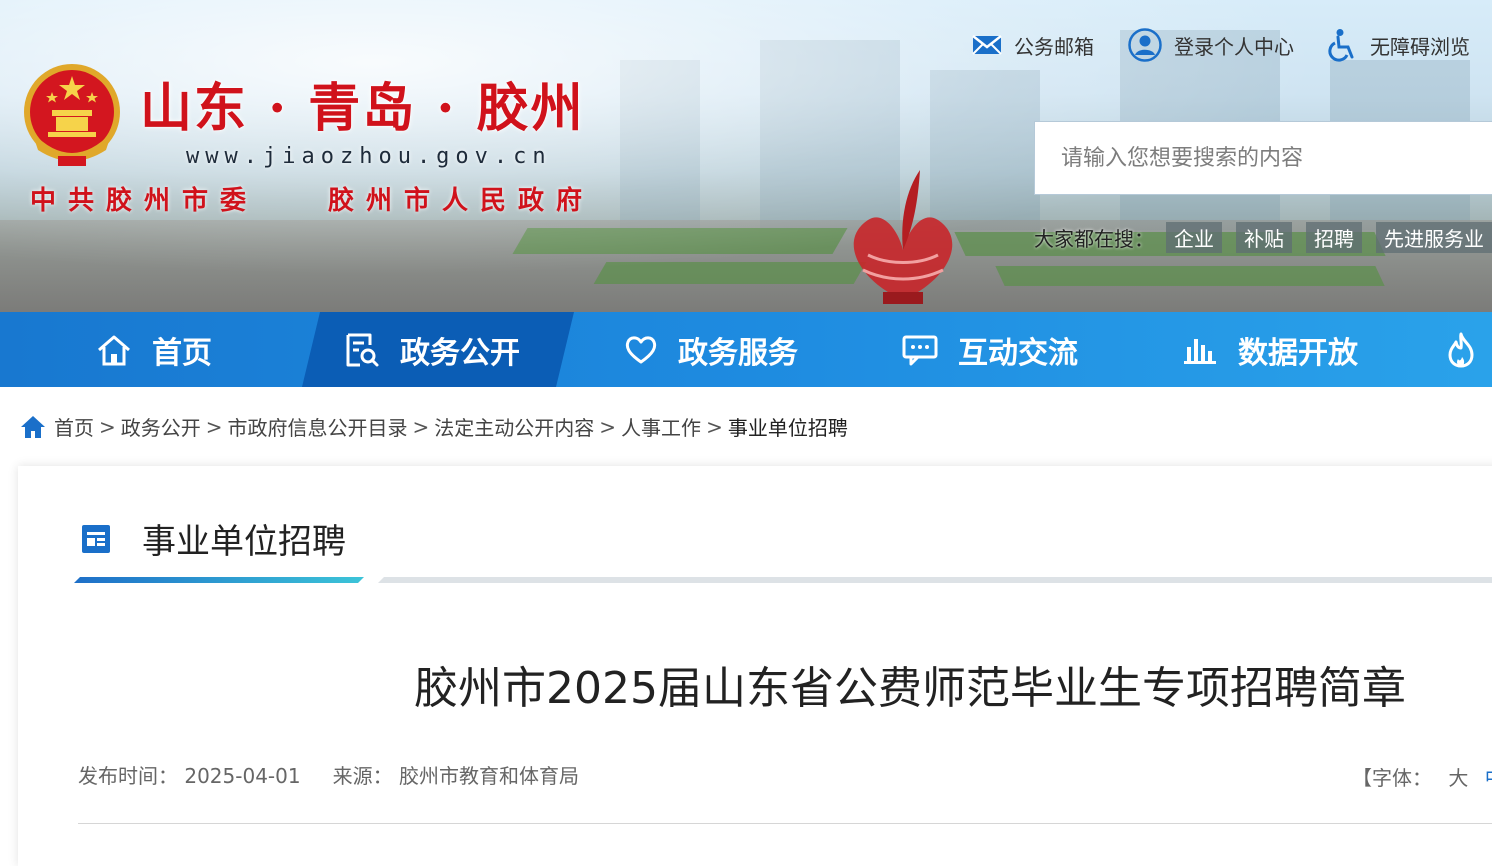 This screenshot has height=866, width=1492. I want to click on font-size-large: 大, so click(1458, 778).